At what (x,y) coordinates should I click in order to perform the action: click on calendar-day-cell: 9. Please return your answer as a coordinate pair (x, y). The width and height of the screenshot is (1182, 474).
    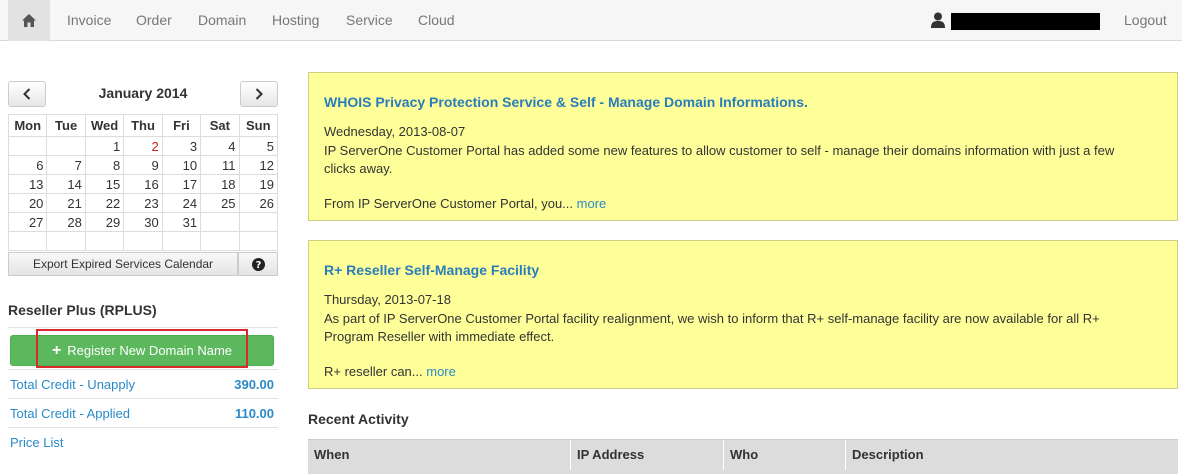
    Looking at the image, I should click on (143, 165).